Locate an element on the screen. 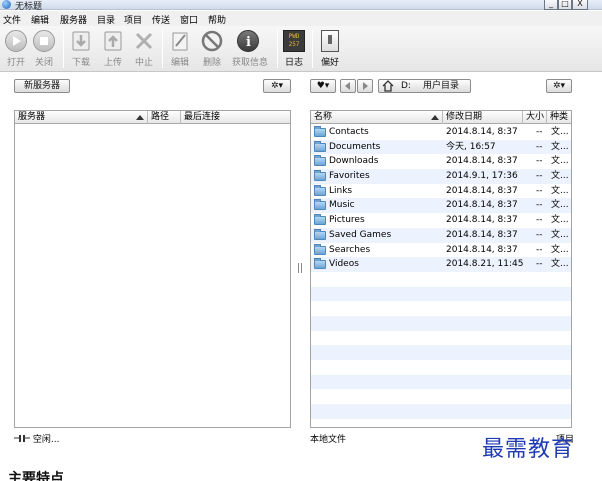 This screenshot has height=481, width=602. col-size: 大小 is located at coordinates (535, 117).